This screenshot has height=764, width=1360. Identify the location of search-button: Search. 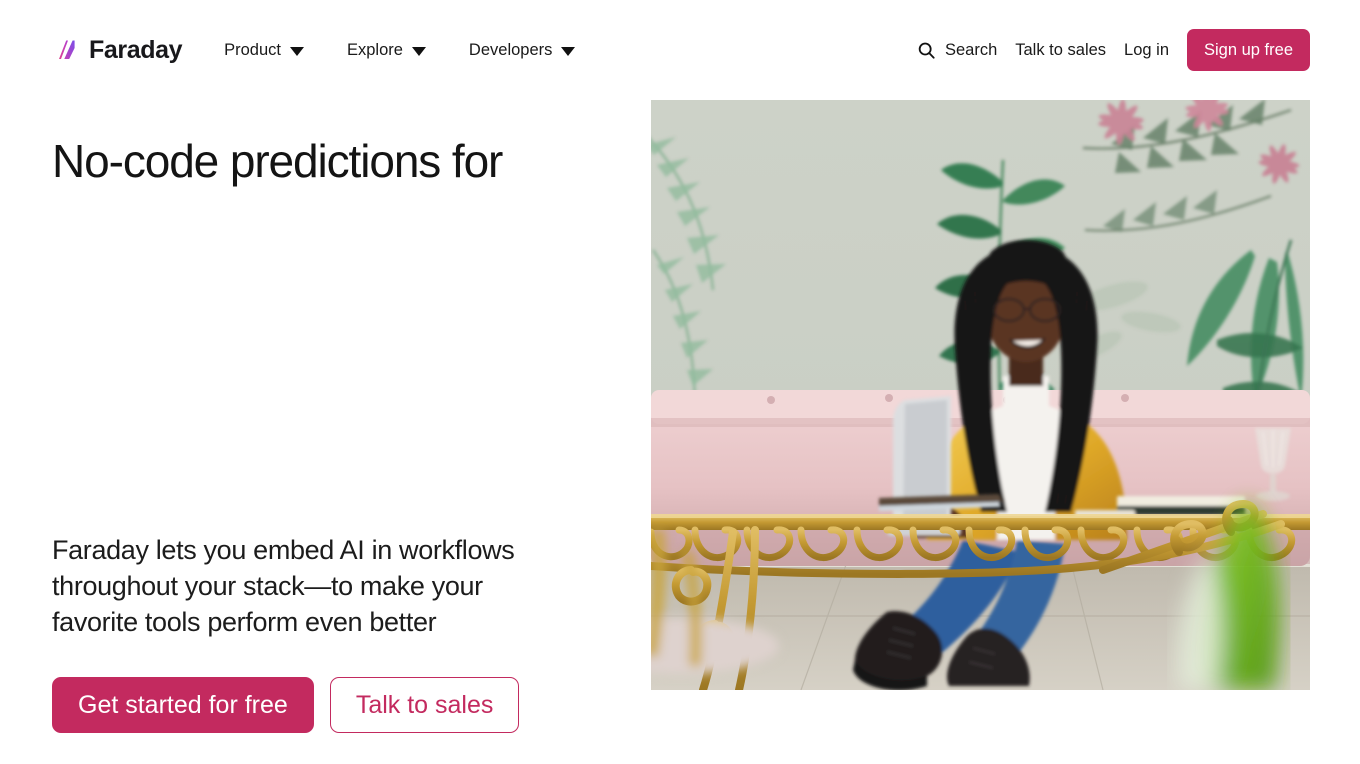
(957, 50).